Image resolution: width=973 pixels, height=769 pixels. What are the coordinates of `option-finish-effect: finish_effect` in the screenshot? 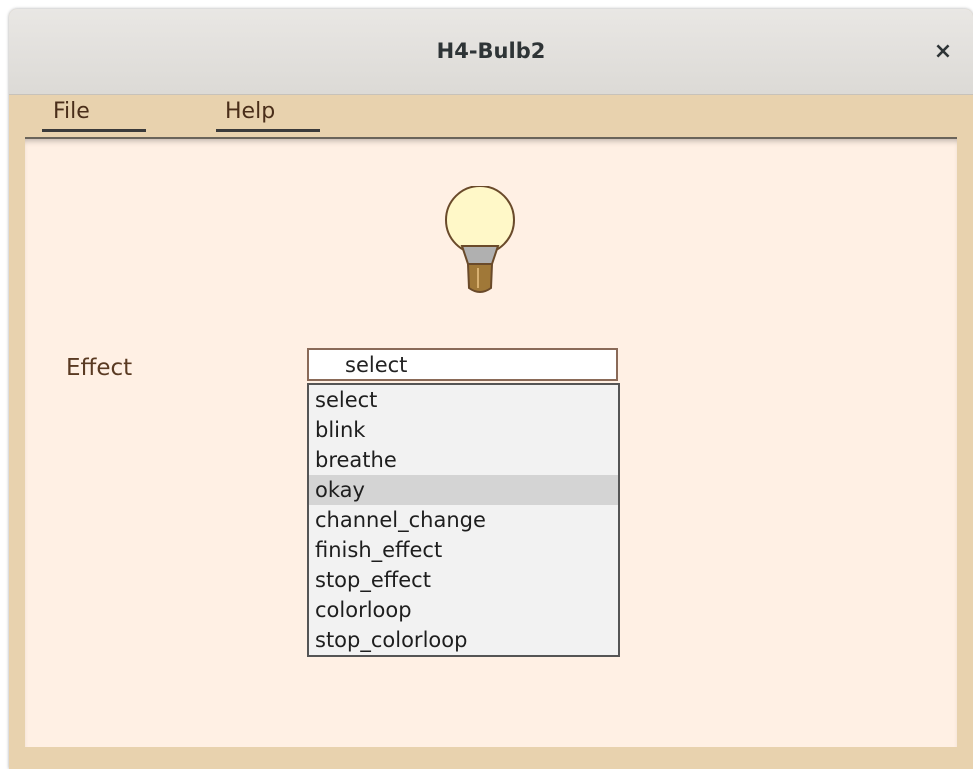 It's located at (463, 550).